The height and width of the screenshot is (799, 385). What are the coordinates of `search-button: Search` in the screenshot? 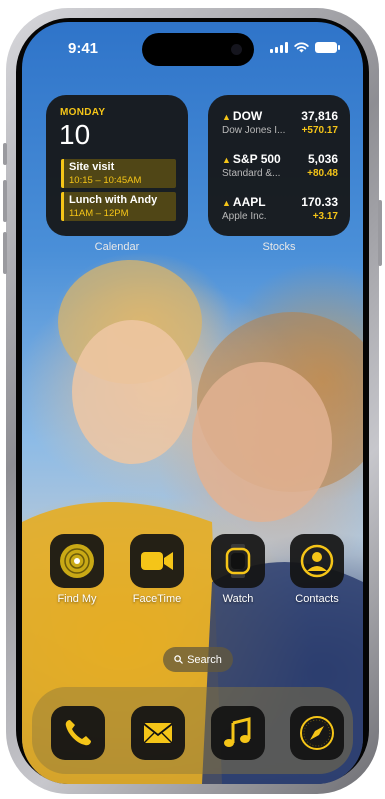 It's located at (198, 659).